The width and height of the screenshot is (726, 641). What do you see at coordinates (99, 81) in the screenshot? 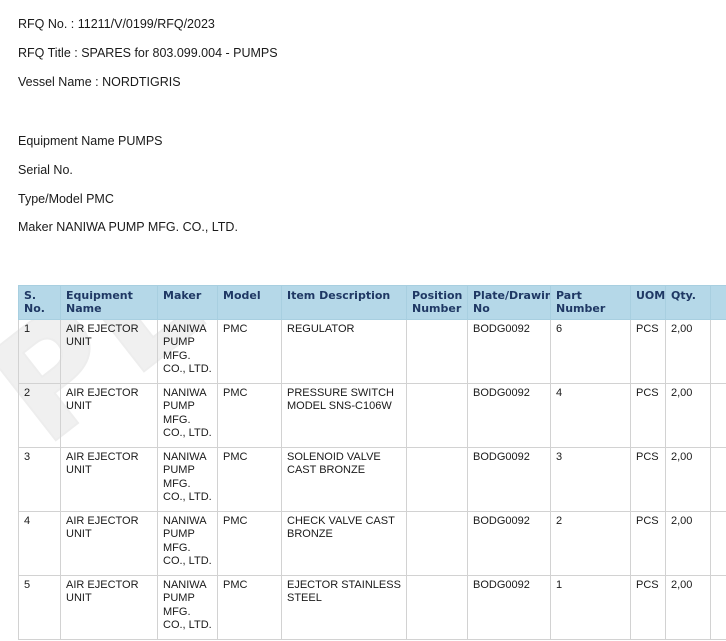
I see `vessel-name-line: Vessel Name : NORDTIGRIS` at bounding box center [99, 81].